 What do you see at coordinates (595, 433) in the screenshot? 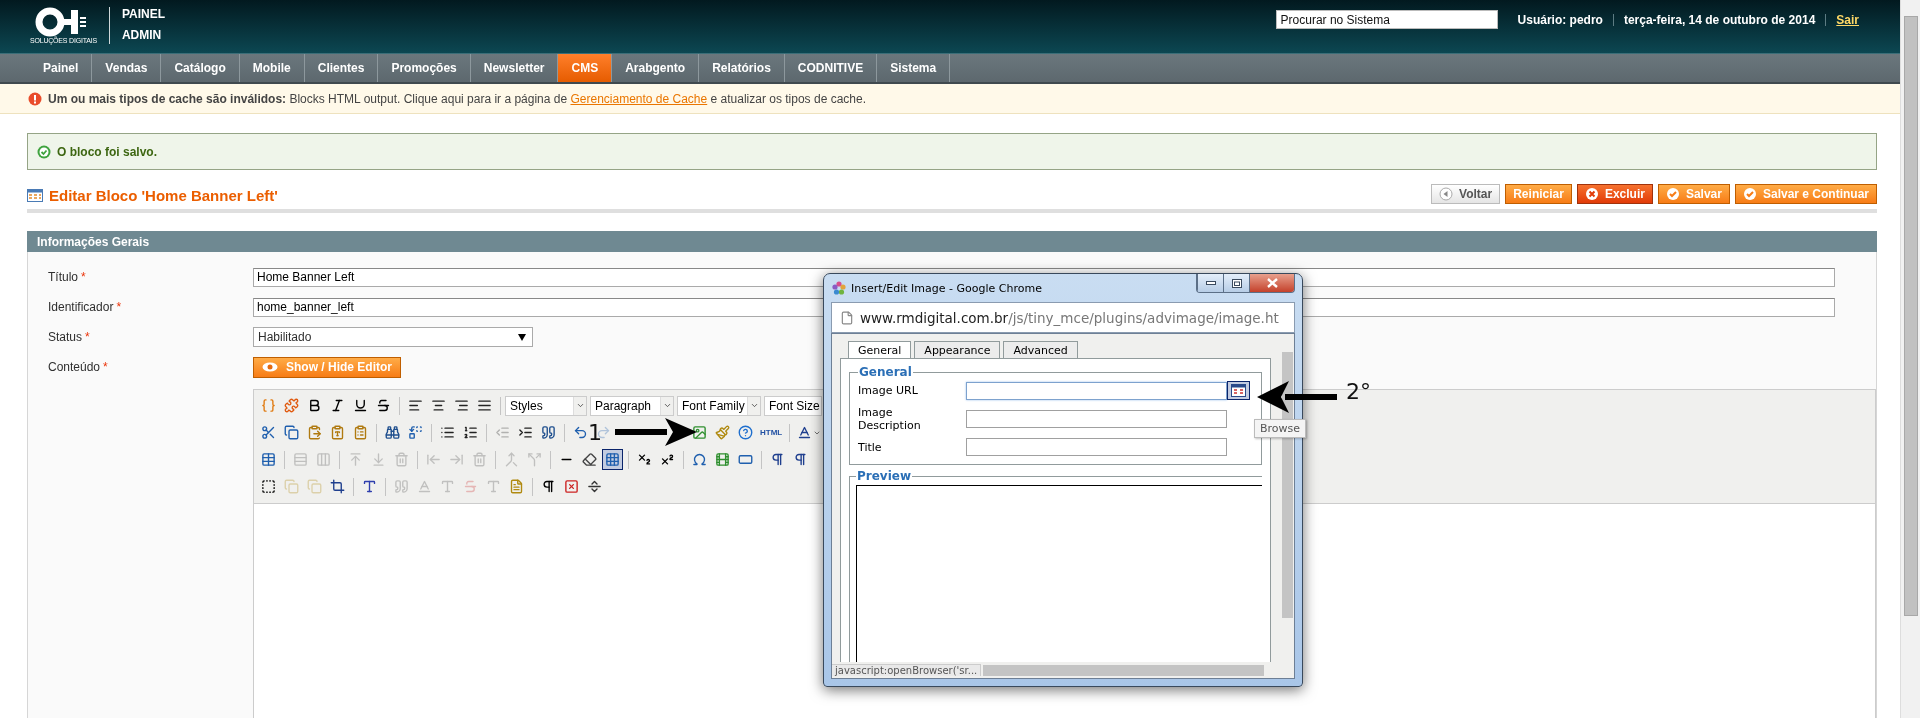
I see `annotation-number: 1` at bounding box center [595, 433].